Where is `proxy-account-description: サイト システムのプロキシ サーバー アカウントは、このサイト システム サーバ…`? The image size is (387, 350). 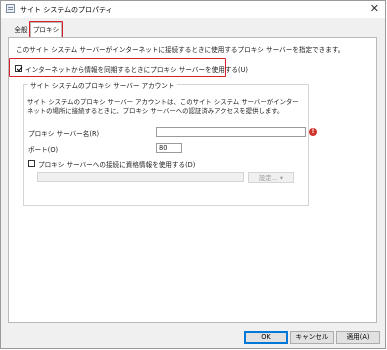 proxy-account-description: サイト システムのプロキシ サーバー アカウントは、このサイト システム サーバ… is located at coordinates (163, 106).